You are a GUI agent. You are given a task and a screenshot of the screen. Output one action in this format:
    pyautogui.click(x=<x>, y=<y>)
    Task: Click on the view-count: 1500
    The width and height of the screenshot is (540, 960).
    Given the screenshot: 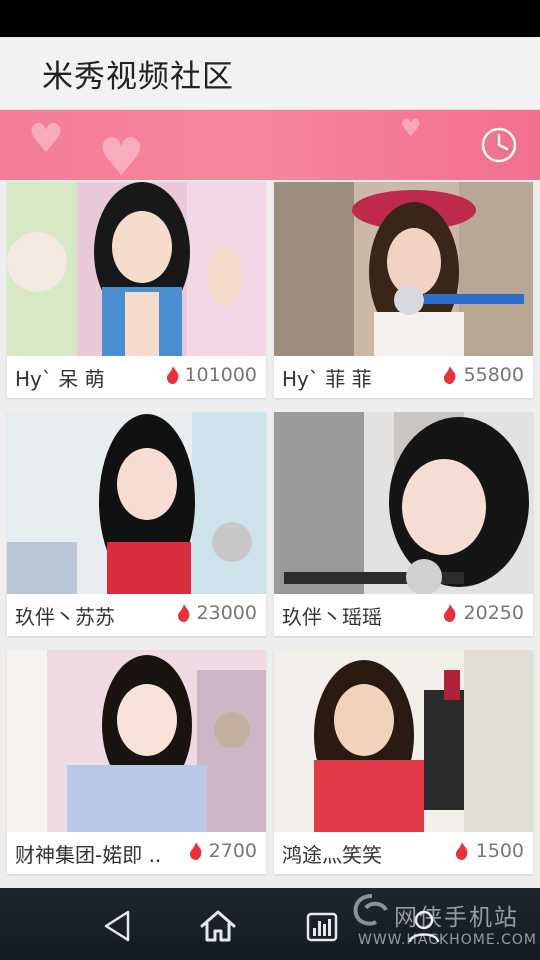 What is the action you would take?
    pyautogui.click(x=499, y=851)
    